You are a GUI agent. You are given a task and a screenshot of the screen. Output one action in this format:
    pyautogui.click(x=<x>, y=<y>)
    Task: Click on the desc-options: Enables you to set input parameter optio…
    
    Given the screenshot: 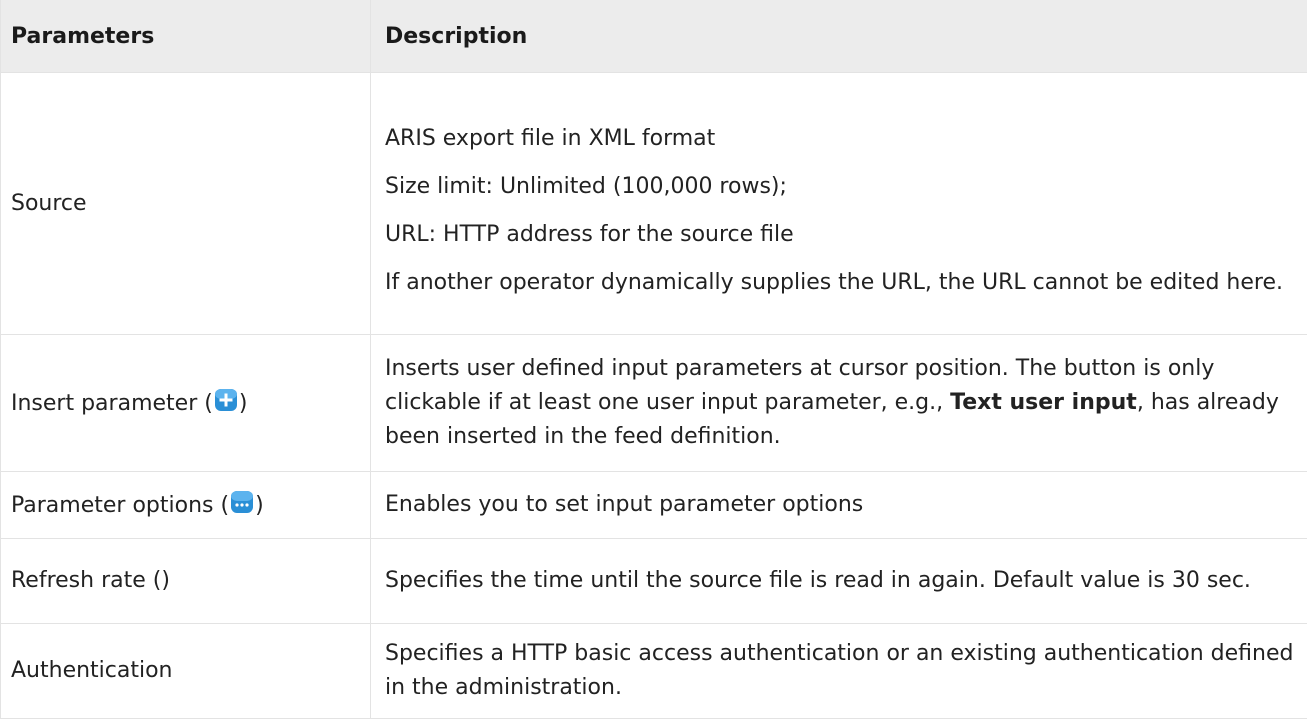 What is the action you would take?
    pyautogui.click(x=838, y=505)
    